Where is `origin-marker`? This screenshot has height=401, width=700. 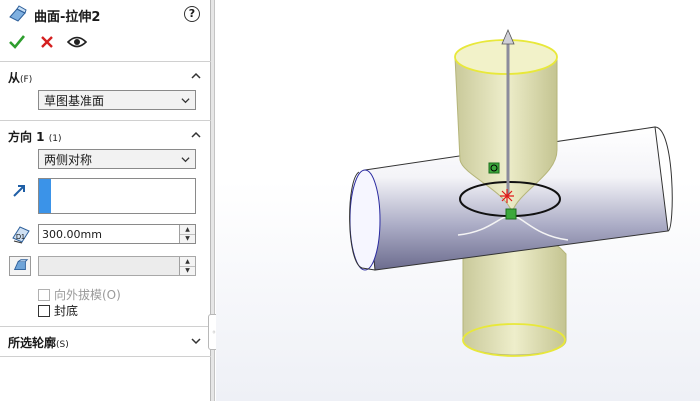 origin-marker is located at coordinates (507, 196).